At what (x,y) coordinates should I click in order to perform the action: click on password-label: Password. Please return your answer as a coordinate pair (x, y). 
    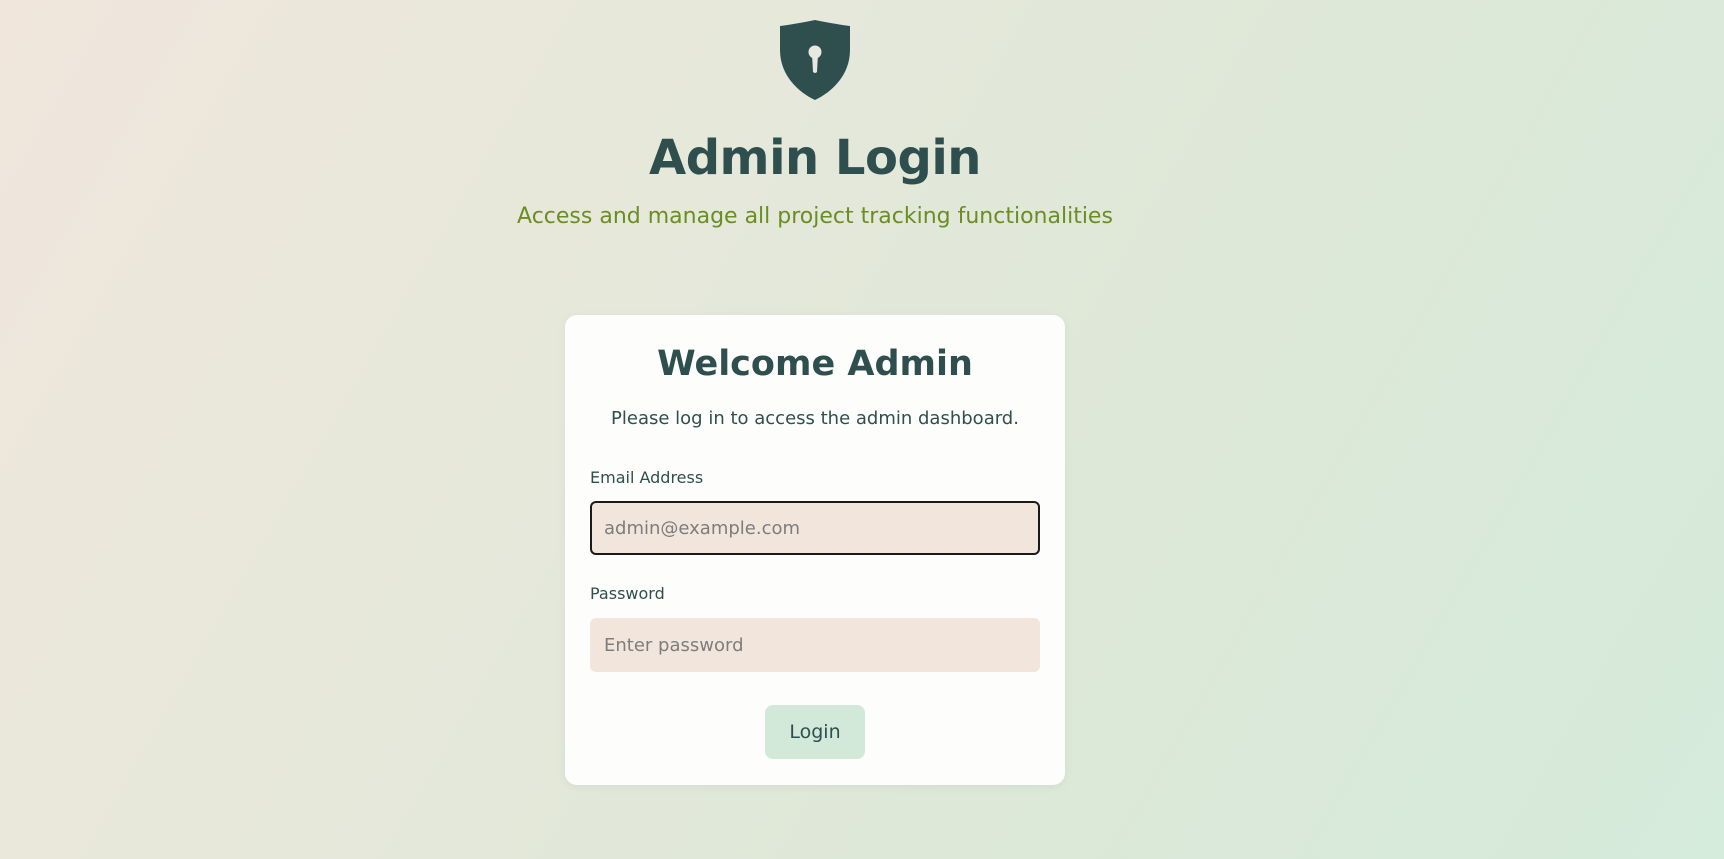
    Looking at the image, I should click on (627, 593).